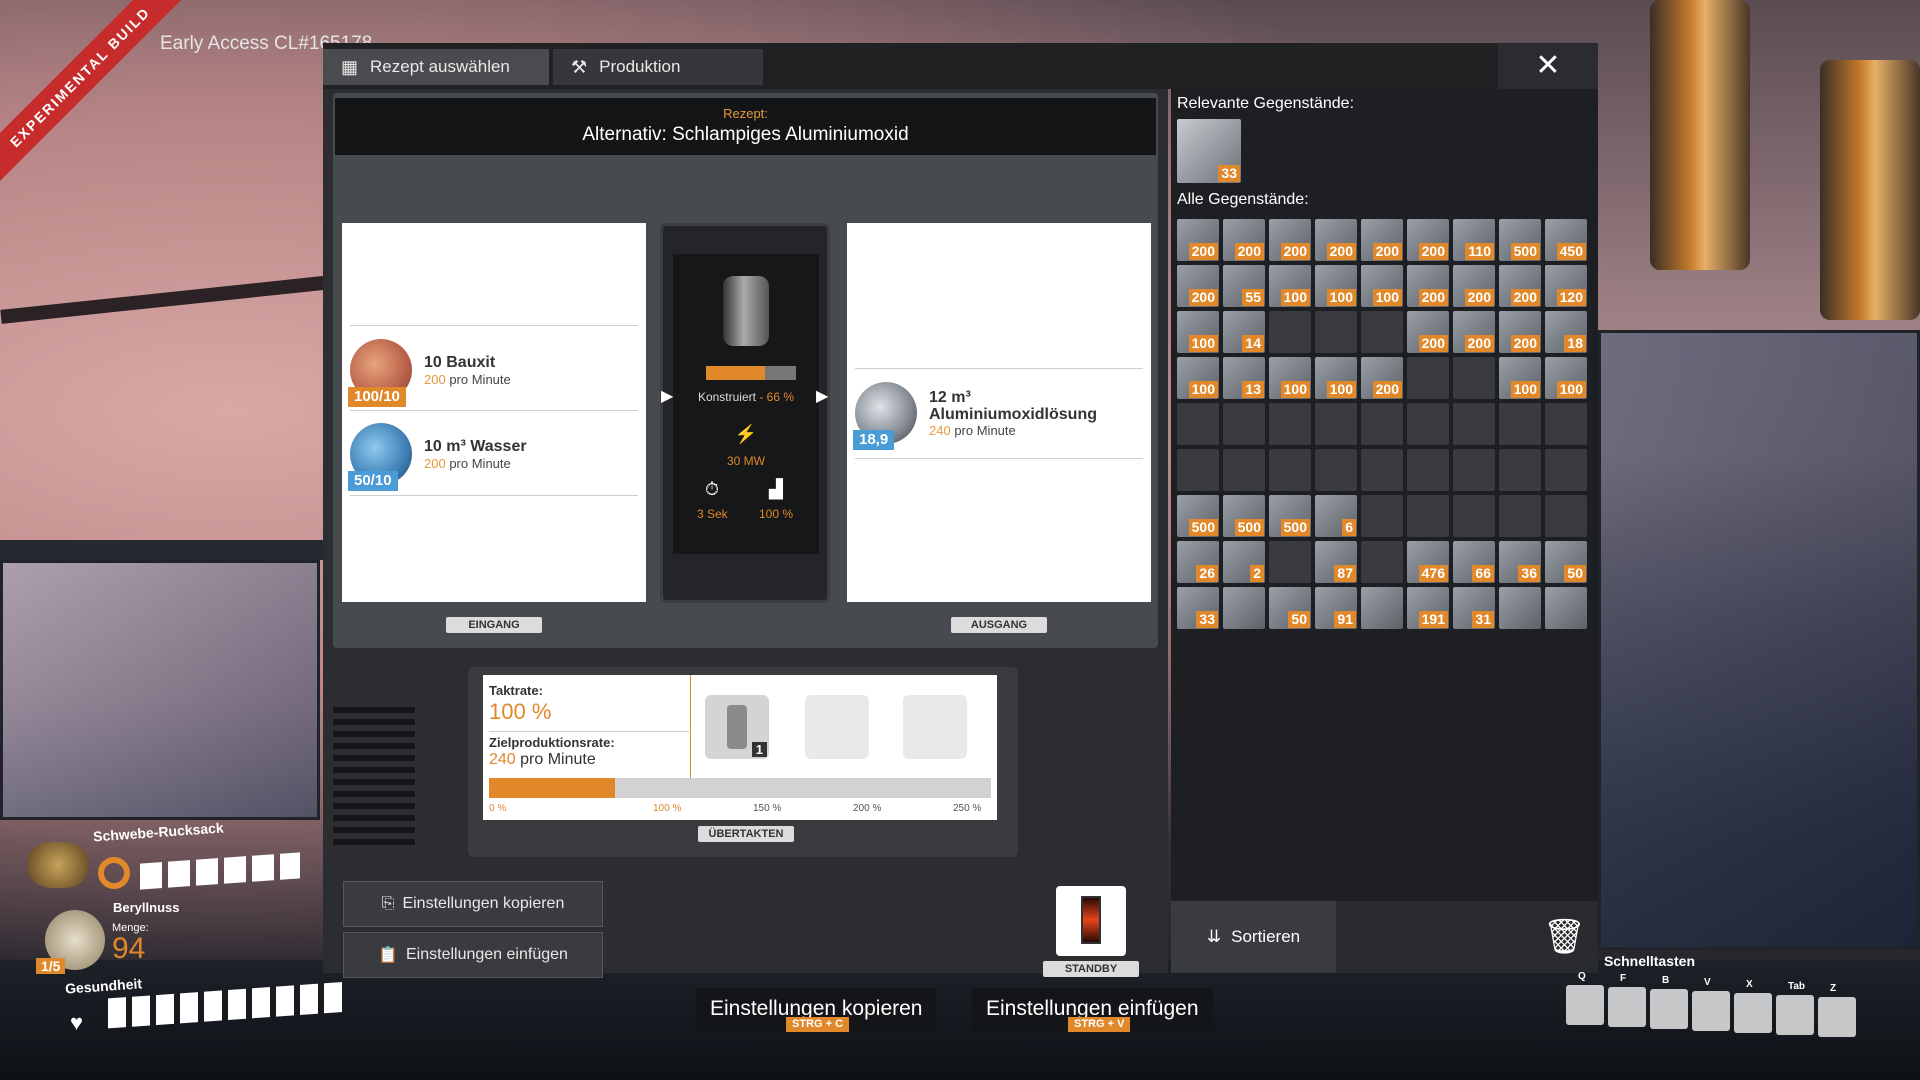 The width and height of the screenshot is (1920, 1080). Describe the element at coordinates (1336, 562) in the screenshot. I see `item-slot: 87` at that location.